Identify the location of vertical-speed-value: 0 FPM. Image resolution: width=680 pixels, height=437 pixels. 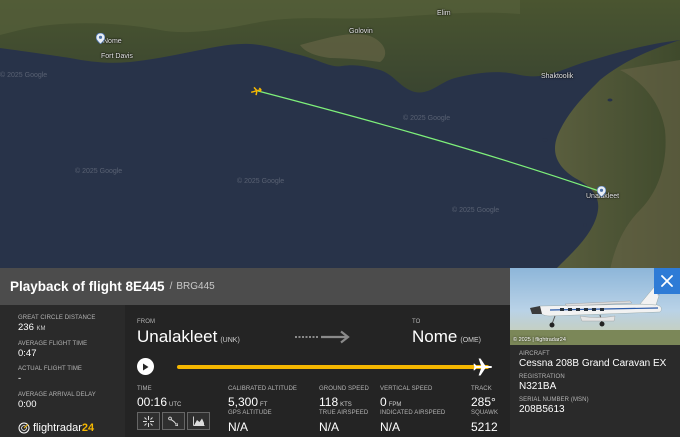
(390, 402).